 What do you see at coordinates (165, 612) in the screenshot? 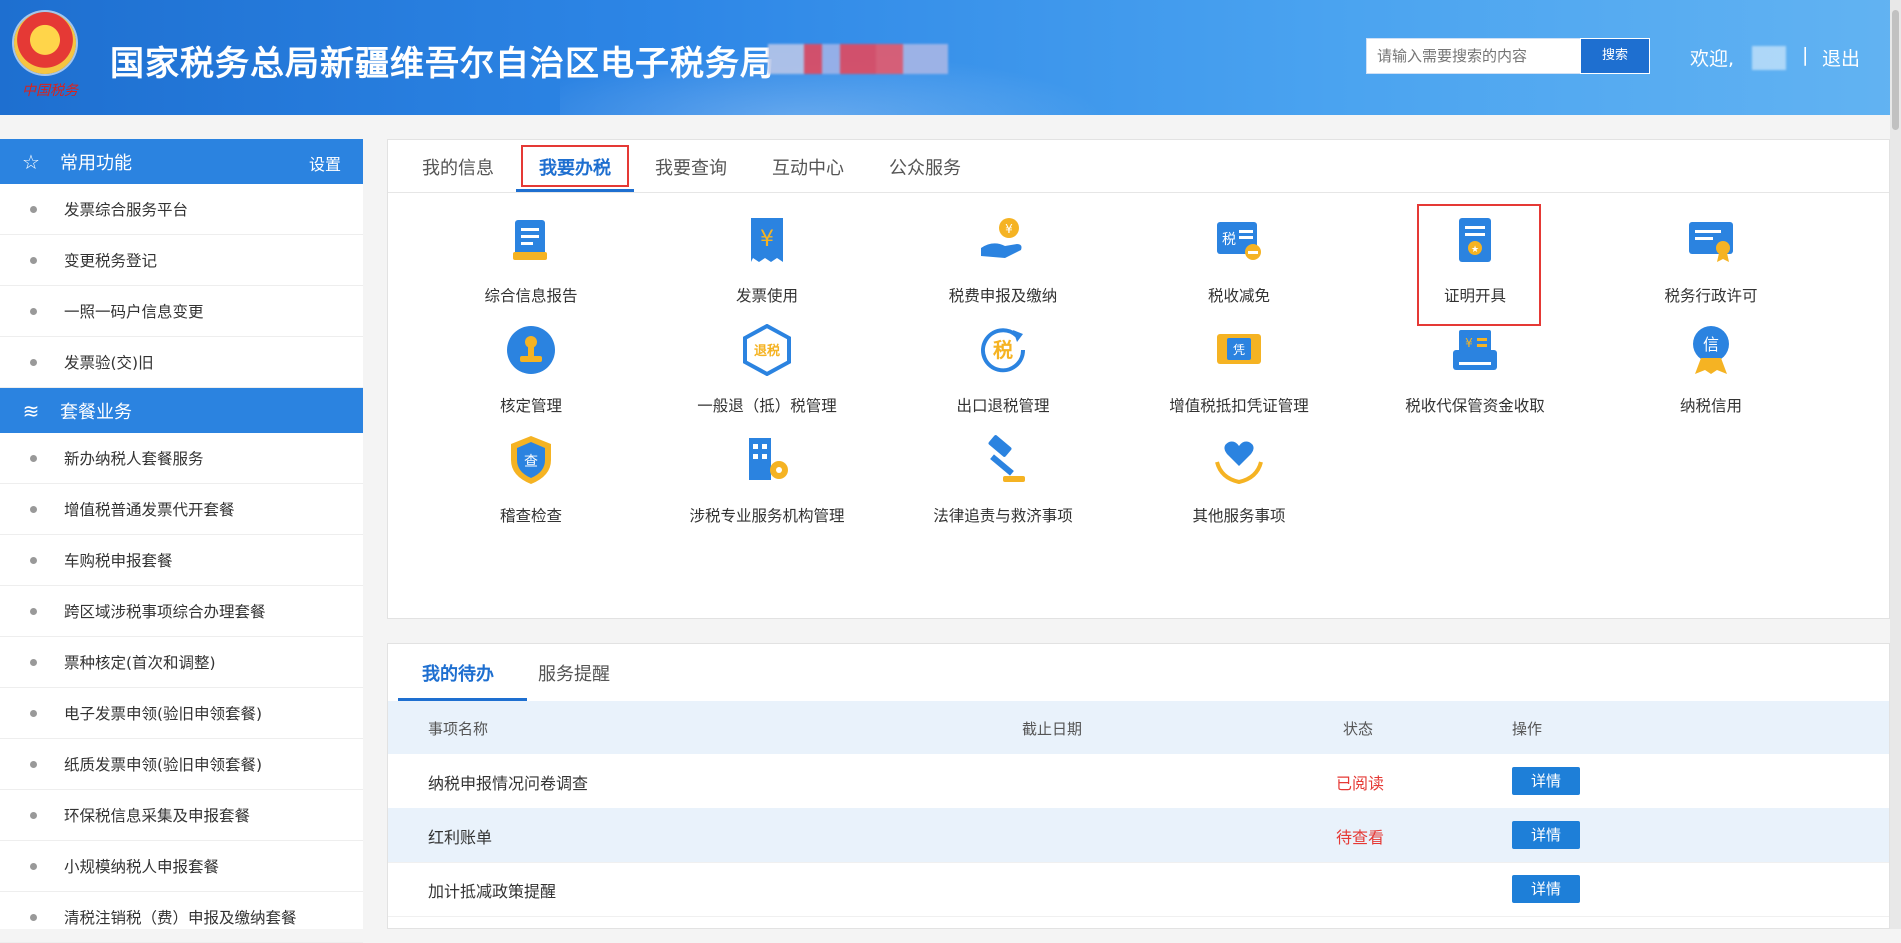
I see `sidebar-item-label: 跨区域涉税事项综合办理套餐` at bounding box center [165, 612].